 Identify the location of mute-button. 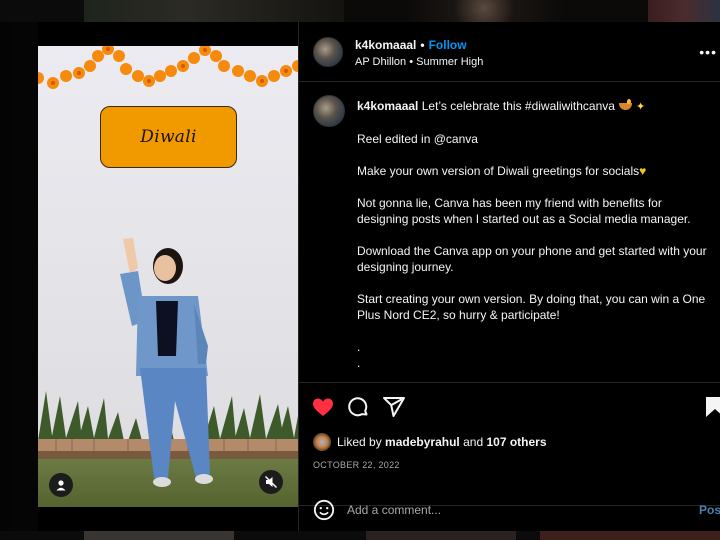
(271, 482).